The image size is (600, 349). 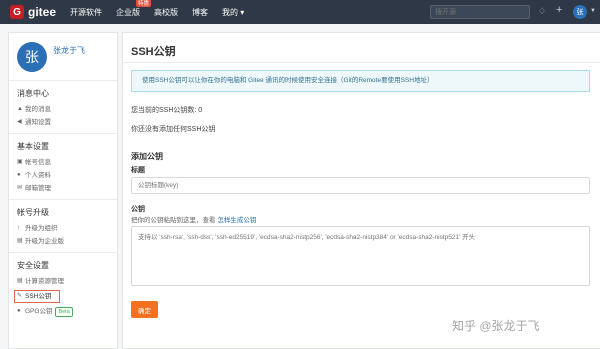 I want to click on ssh-key-count: 您当前的SSH公钥数: 0, so click(x=167, y=110).